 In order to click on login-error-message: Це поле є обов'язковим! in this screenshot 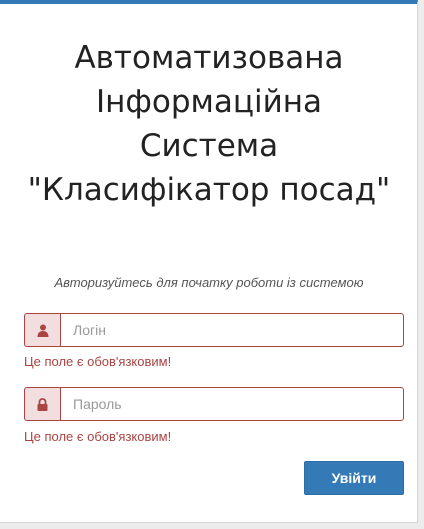, I will do `click(98, 361)`.